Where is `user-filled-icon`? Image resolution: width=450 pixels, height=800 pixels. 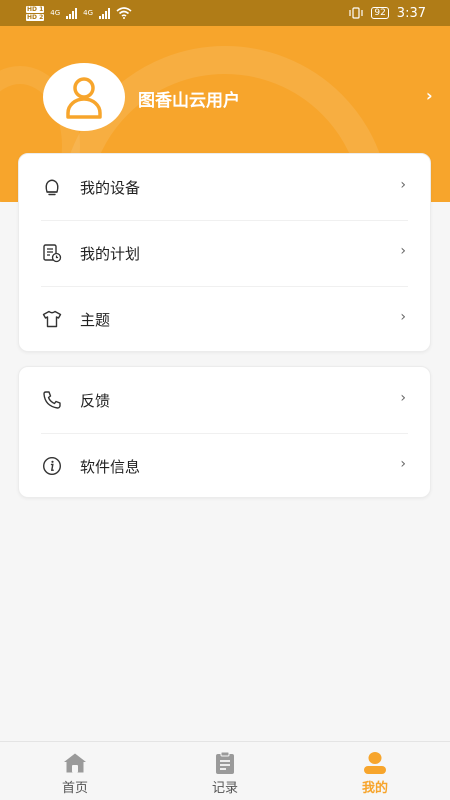
user-filled-icon is located at coordinates (375, 763).